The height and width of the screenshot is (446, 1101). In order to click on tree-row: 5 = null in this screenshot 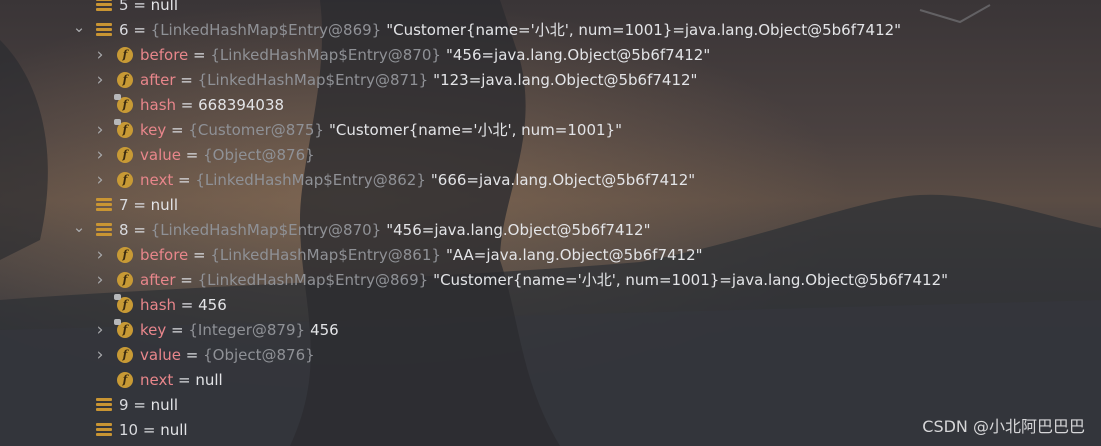, I will do `click(125, 8)`.